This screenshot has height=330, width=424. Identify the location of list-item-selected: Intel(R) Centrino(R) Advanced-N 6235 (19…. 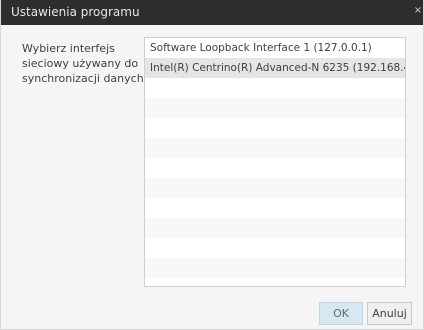
(275, 68).